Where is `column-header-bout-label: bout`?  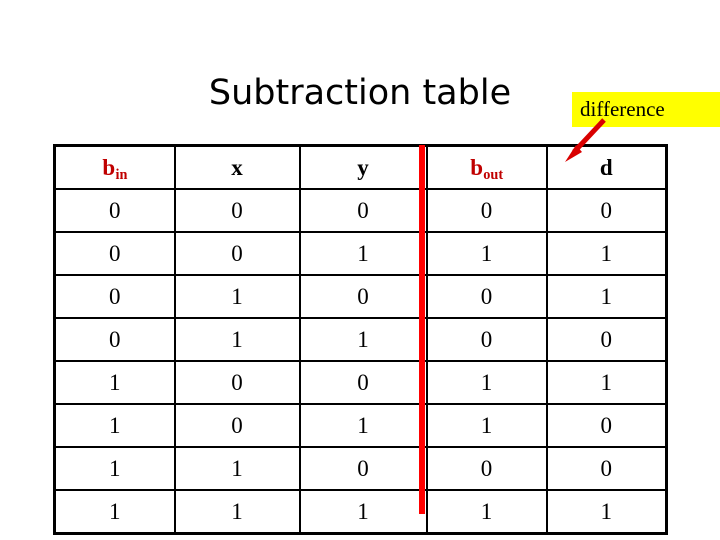
column-header-bout-label: bout is located at coordinates (487, 169).